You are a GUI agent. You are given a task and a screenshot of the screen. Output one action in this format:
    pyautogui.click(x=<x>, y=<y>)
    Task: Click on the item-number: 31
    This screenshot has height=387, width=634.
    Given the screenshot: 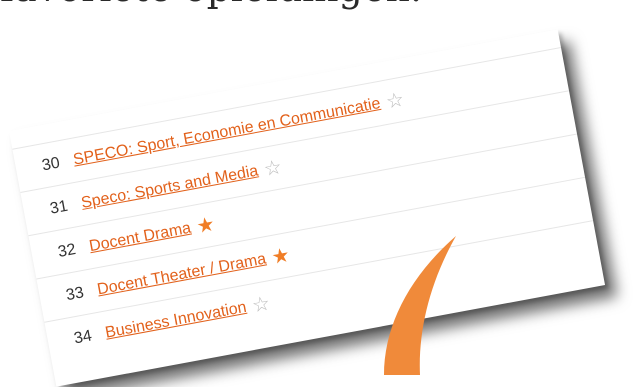 What is the action you would take?
    pyautogui.click(x=59, y=207)
    